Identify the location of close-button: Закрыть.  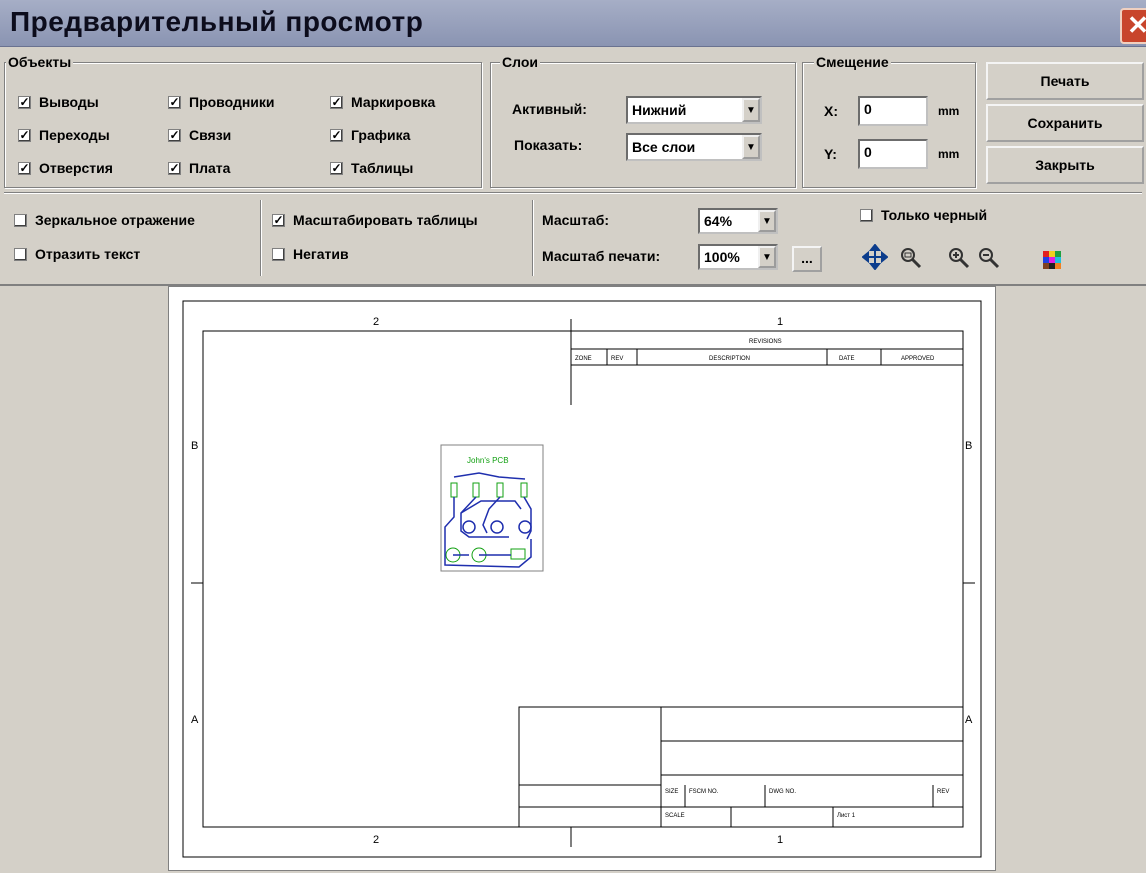
(1065, 165).